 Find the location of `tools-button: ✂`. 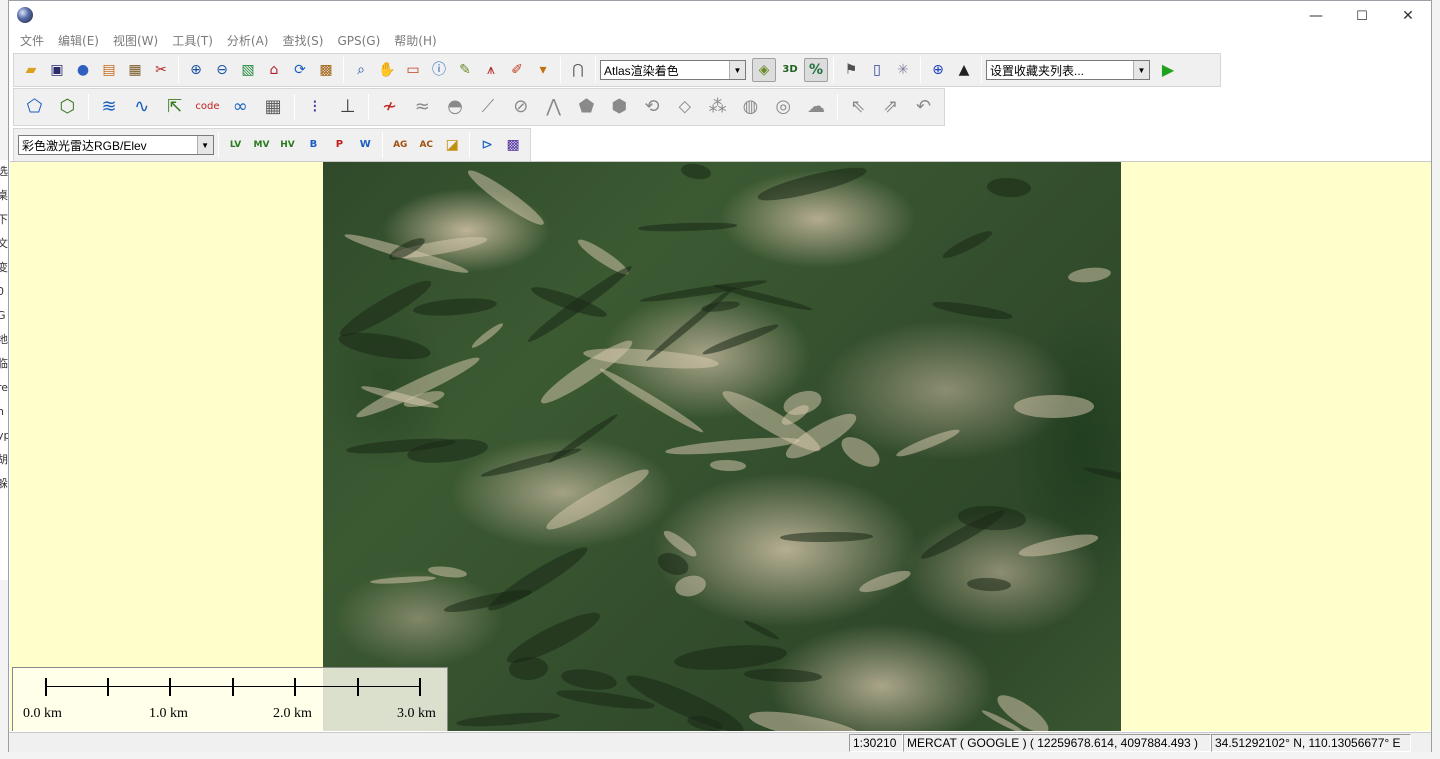

tools-button: ✂ is located at coordinates (161, 70).